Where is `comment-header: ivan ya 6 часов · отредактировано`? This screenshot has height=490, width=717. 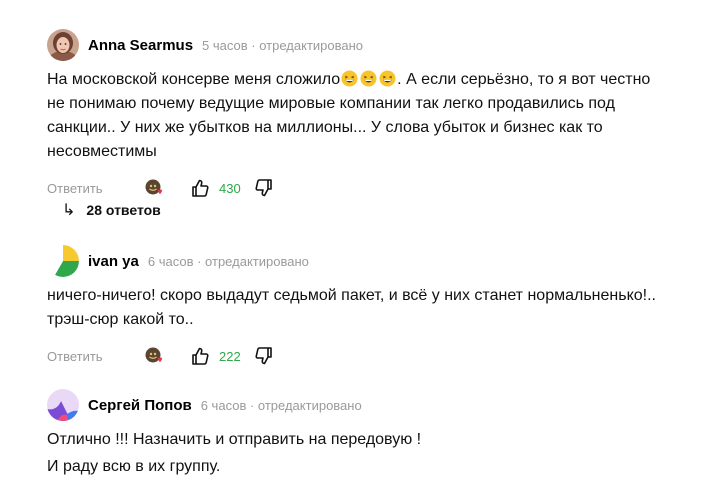 comment-header: ivan ya 6 часов · отредактировано is located at coordinates (372, 261).